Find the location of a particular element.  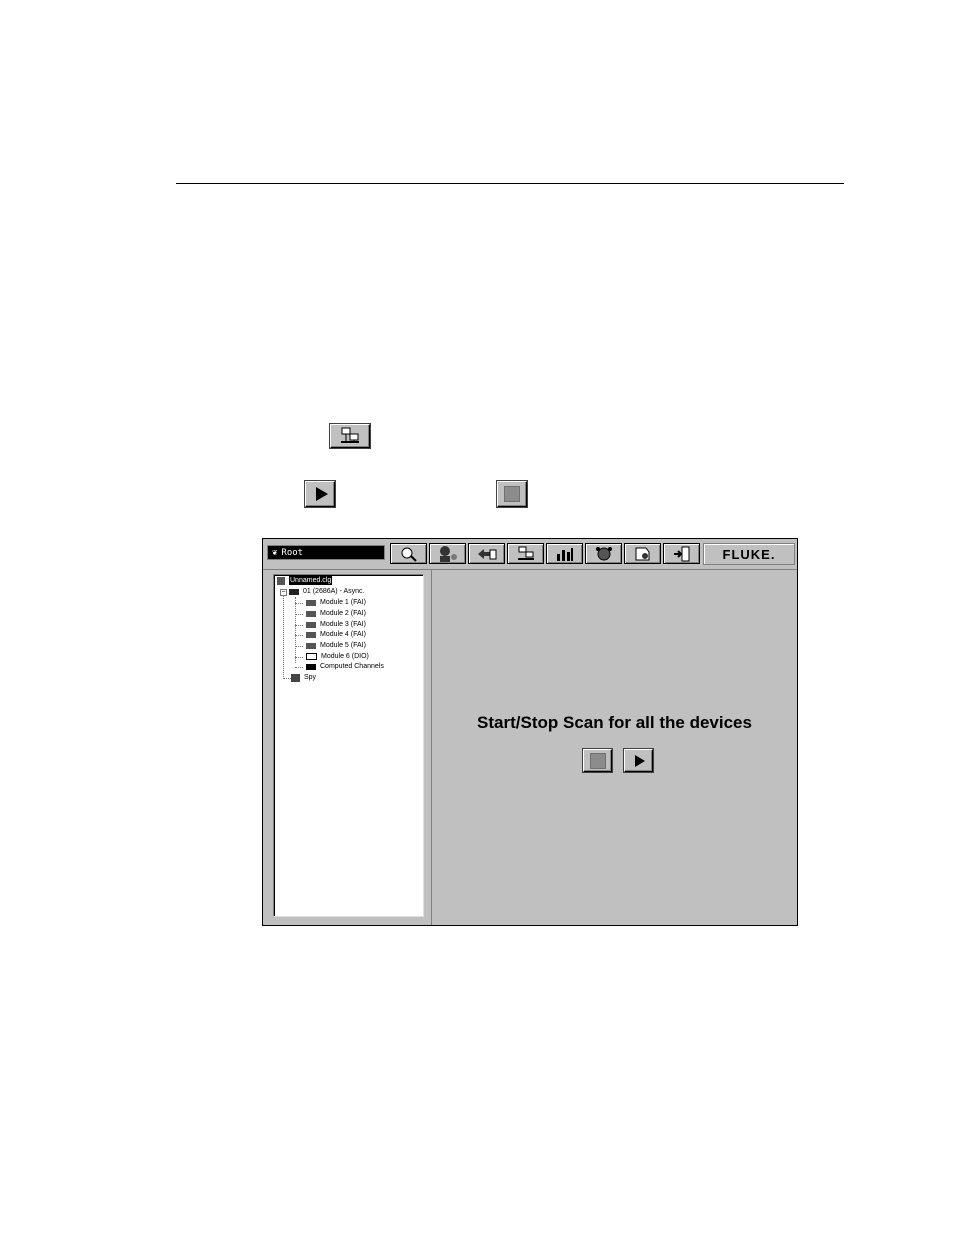

magnifier-icon is located at coordinates (409, 554).